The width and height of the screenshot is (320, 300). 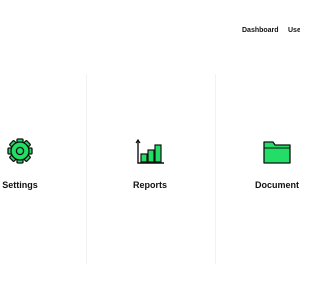 What do you see at coordinates (277, 151) in the screenshot?
I see `folder-icon` at bounding box center [277, 151].